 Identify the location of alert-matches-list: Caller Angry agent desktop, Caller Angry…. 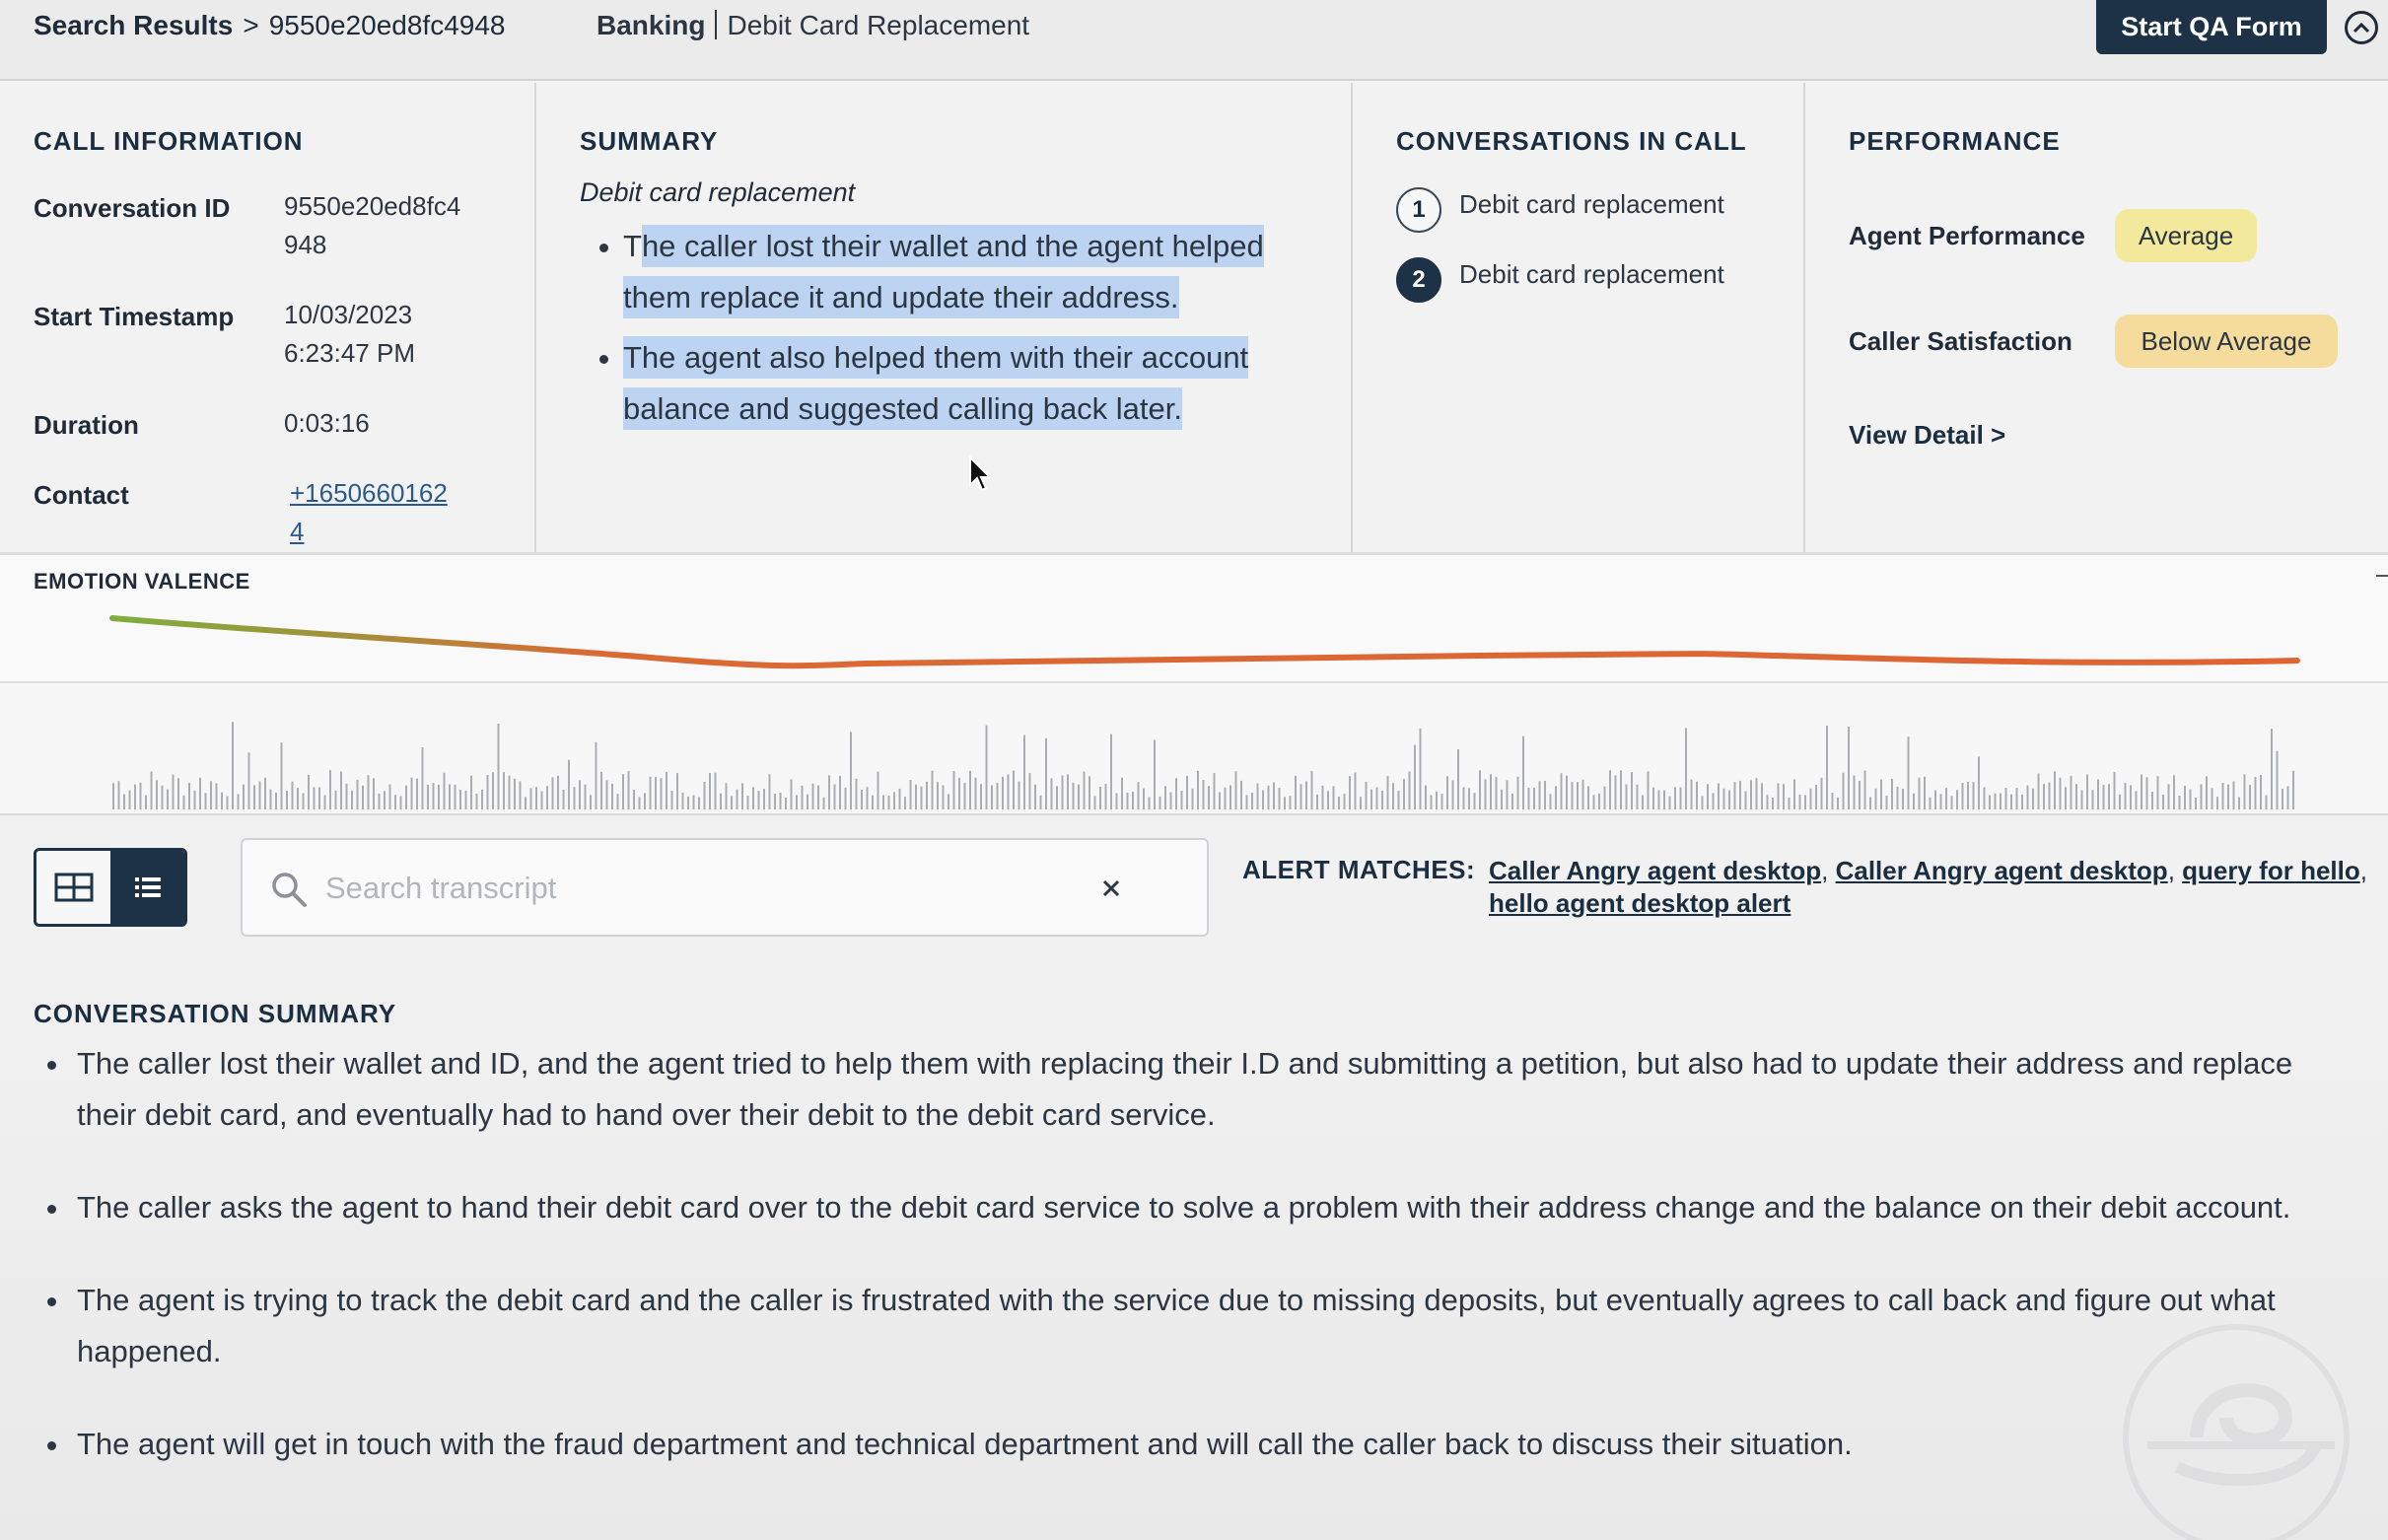
(1928, 887).